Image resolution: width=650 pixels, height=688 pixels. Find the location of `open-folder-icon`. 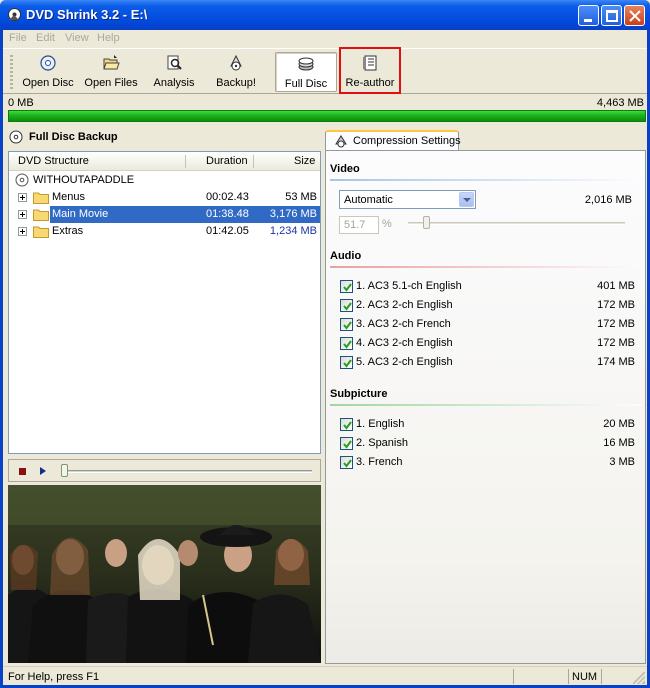

open-folder-icon is located at coordinates (111, 62).